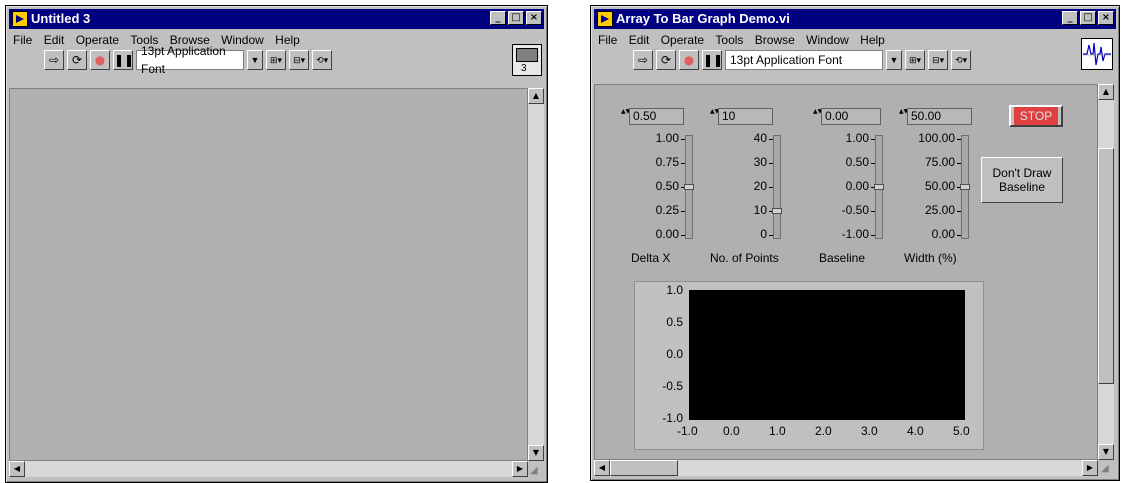 The image size is (1124, 483). What do you see at coordinates (672, 418) in the screenshot?
I see `graph-y-tick-label: -1.0` at bounding box center [672, 418].